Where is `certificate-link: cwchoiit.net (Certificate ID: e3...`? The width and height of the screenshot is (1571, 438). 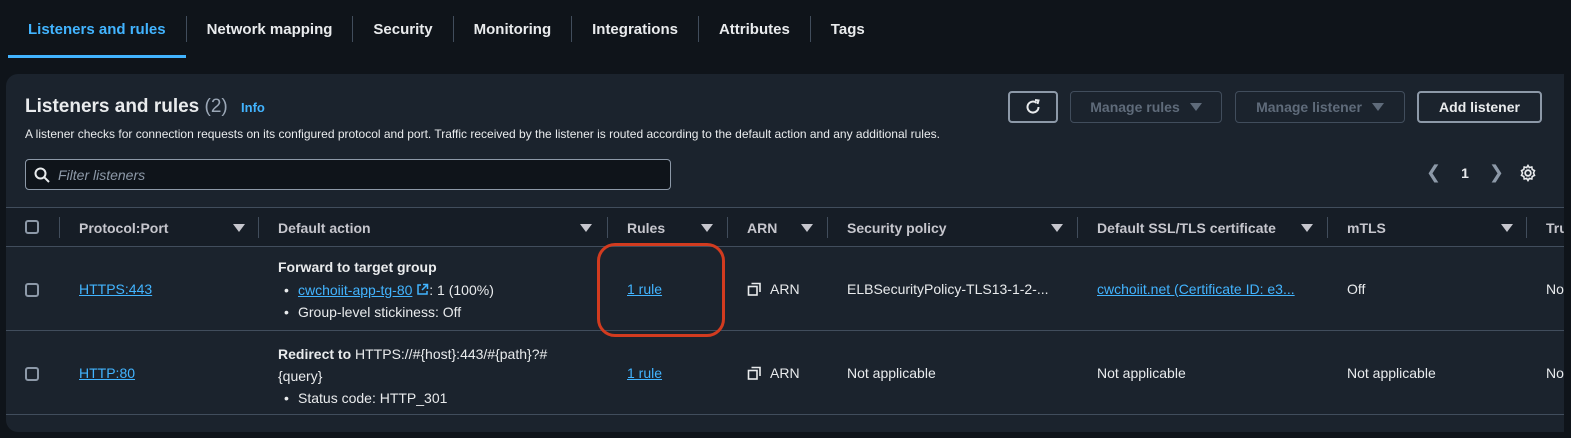
certificate-link: cwchoiit.net (Certificate ID: e3... is located at coordinates (1196, 289).